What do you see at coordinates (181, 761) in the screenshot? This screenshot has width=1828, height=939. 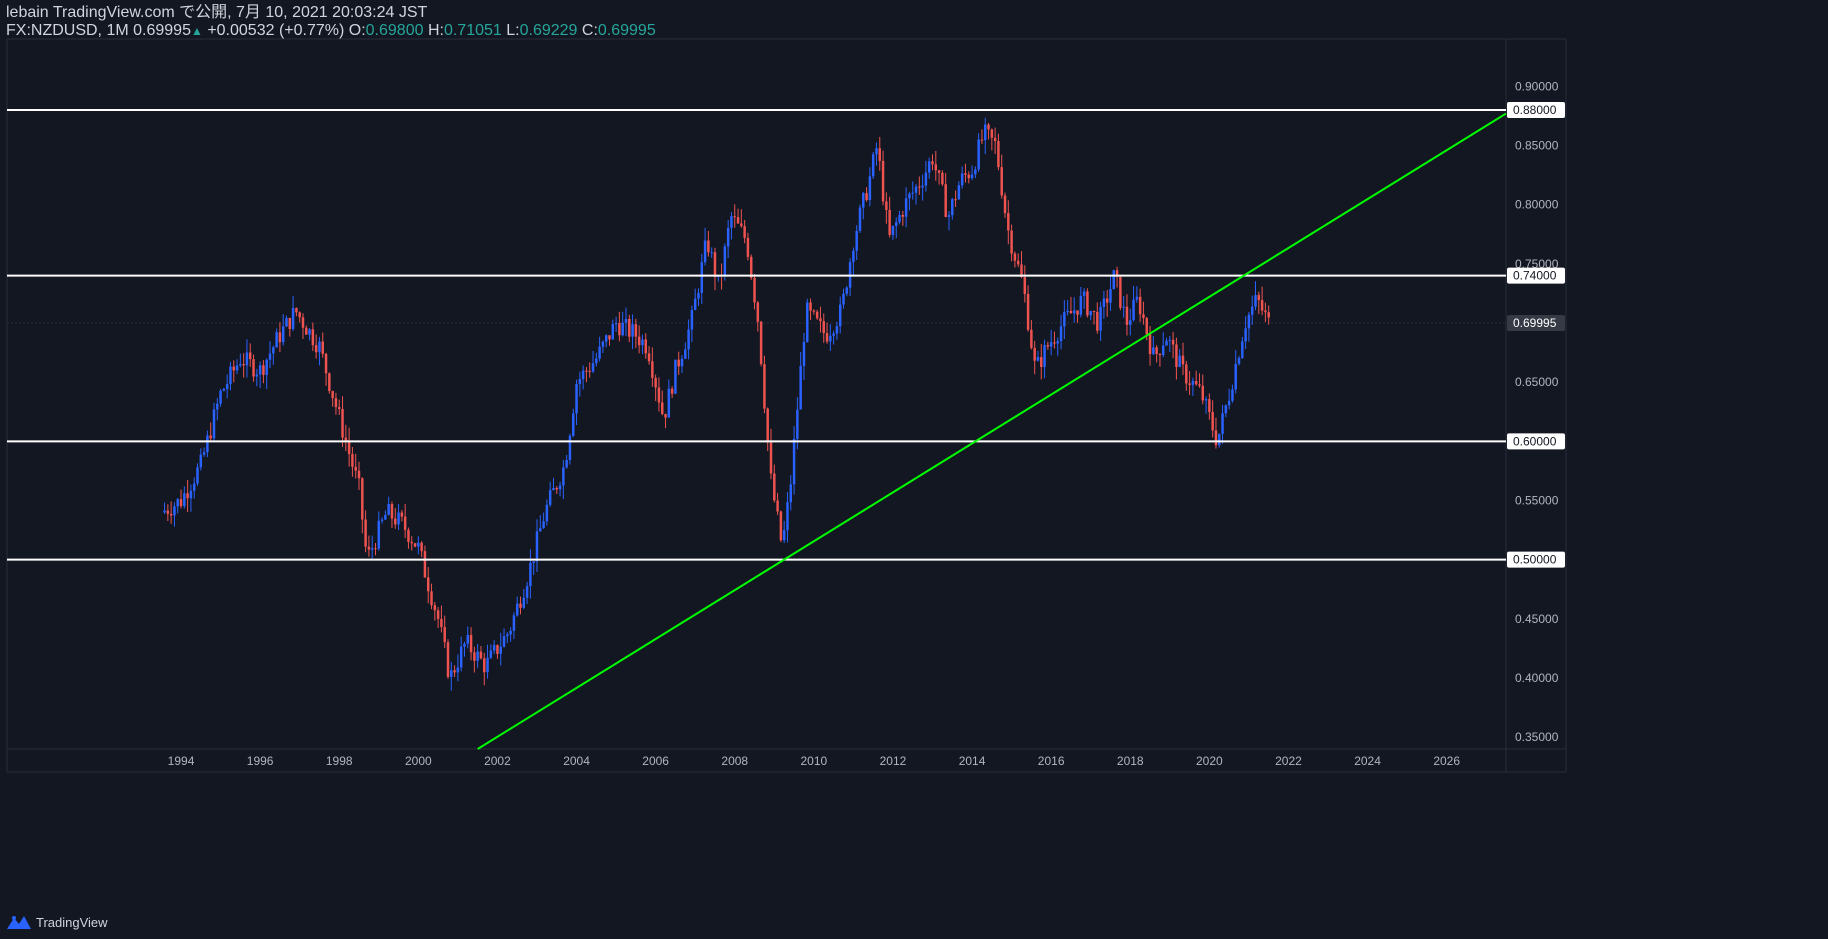 I see `time-tick-label: 1994` at bounding box center [181, 761].